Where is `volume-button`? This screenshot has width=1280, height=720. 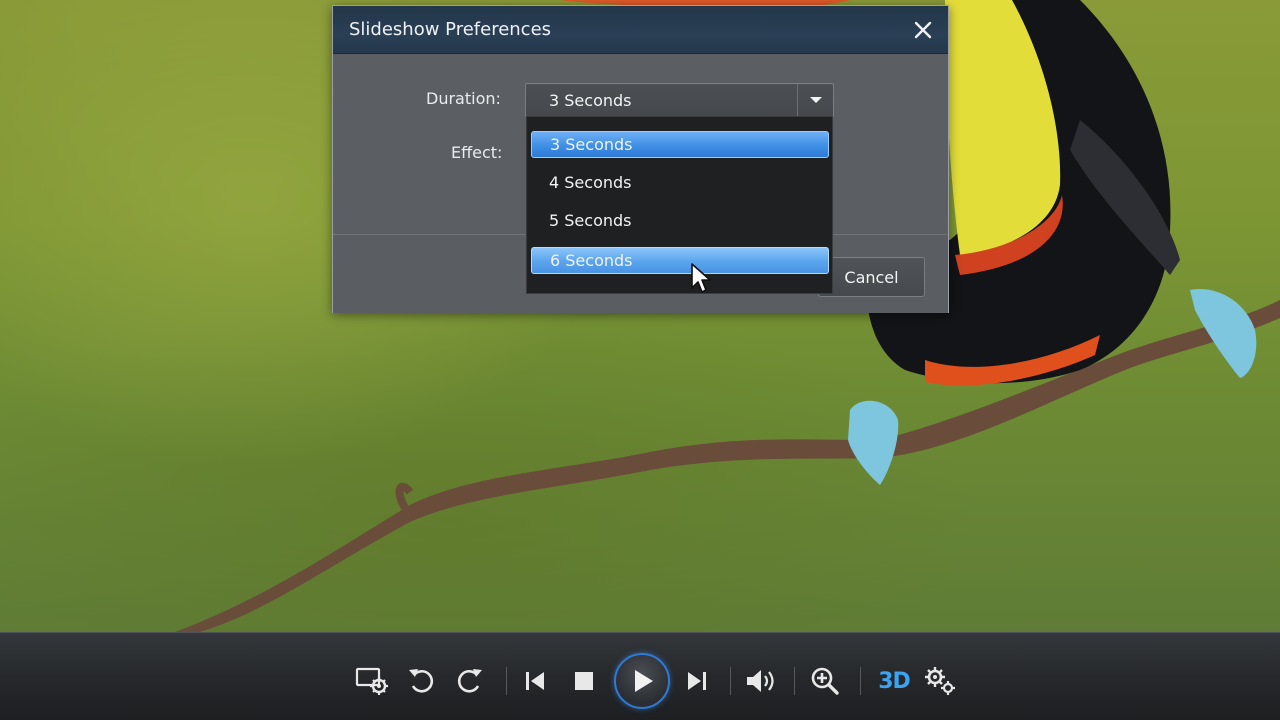
volume-button is located at coordinates (761, 681).